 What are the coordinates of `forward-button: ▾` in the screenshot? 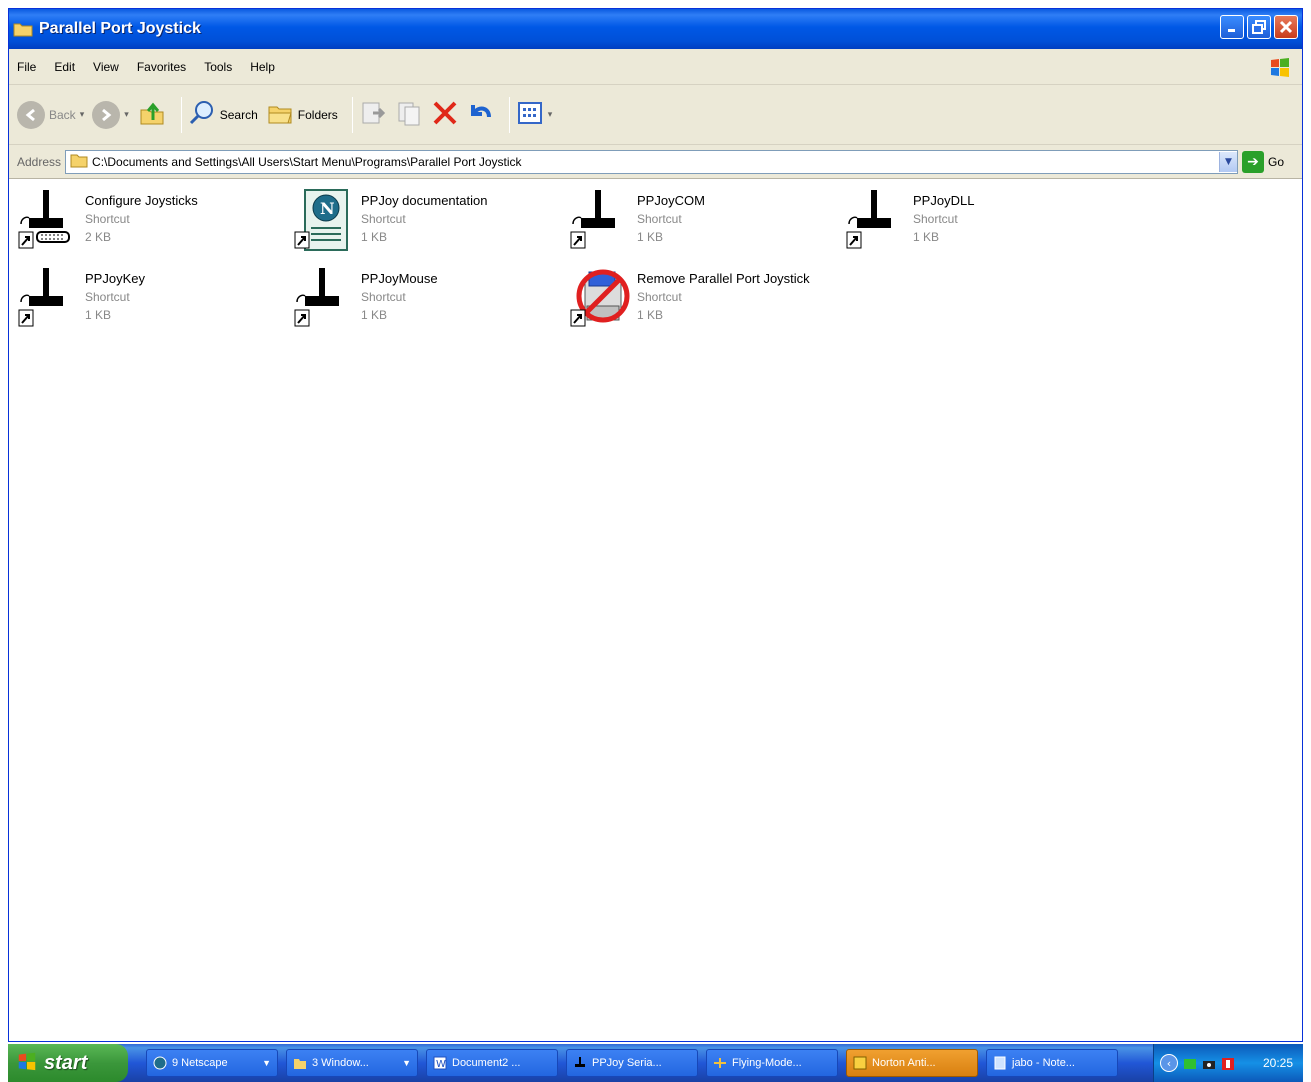 It's located at (110, 115).